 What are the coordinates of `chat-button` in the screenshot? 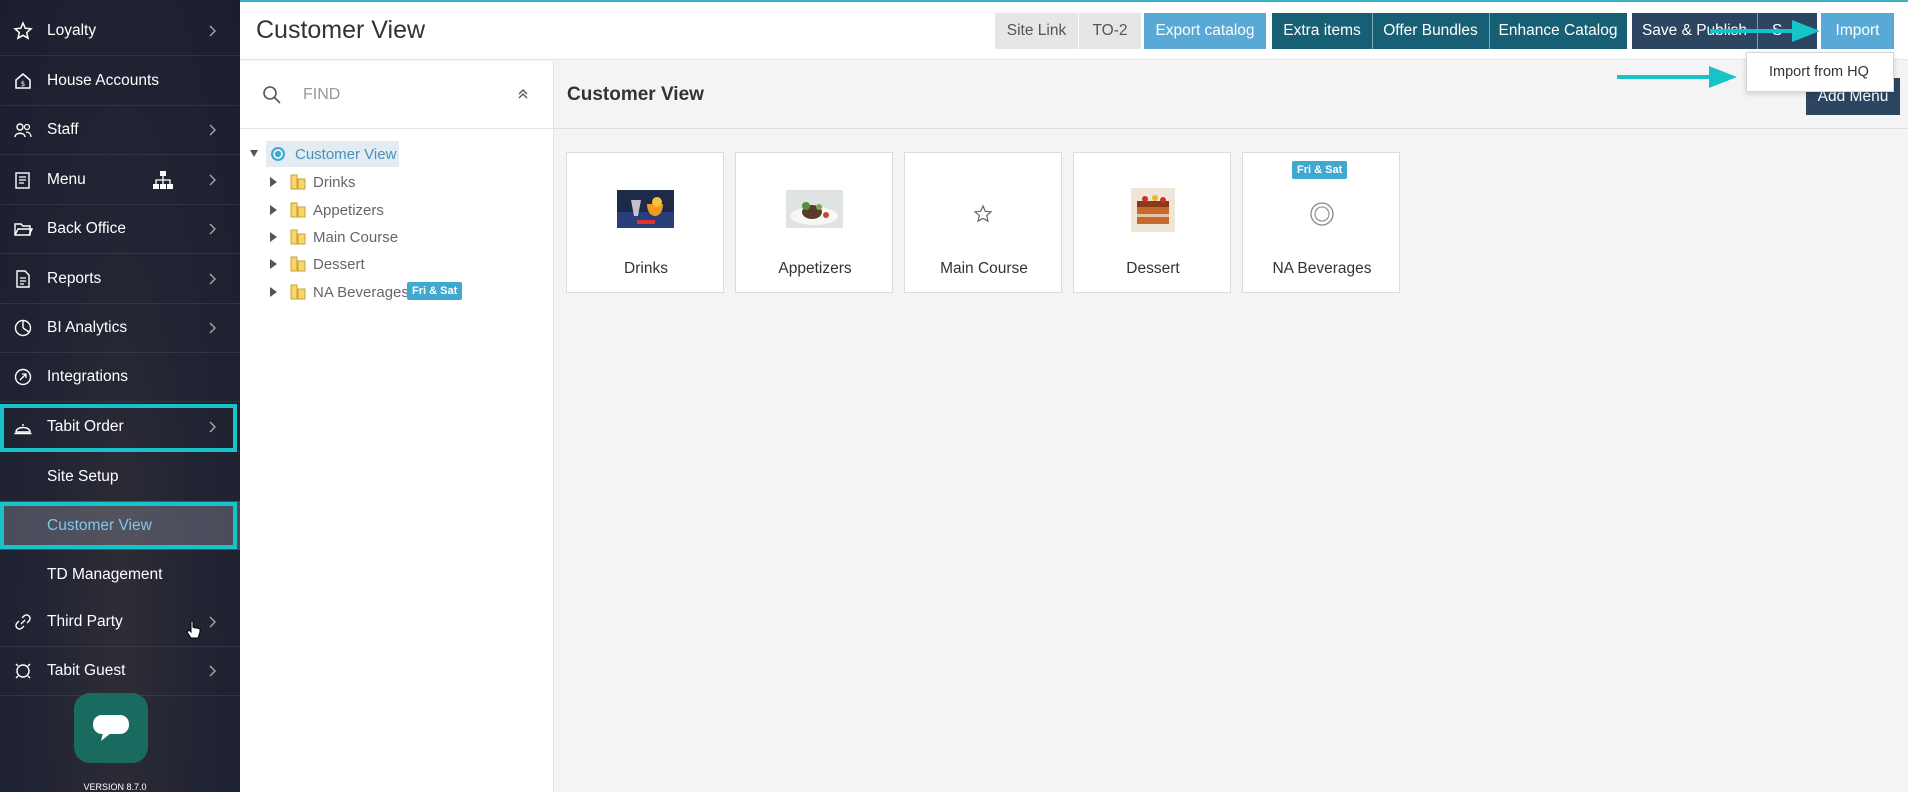 It's located at (111, 728).